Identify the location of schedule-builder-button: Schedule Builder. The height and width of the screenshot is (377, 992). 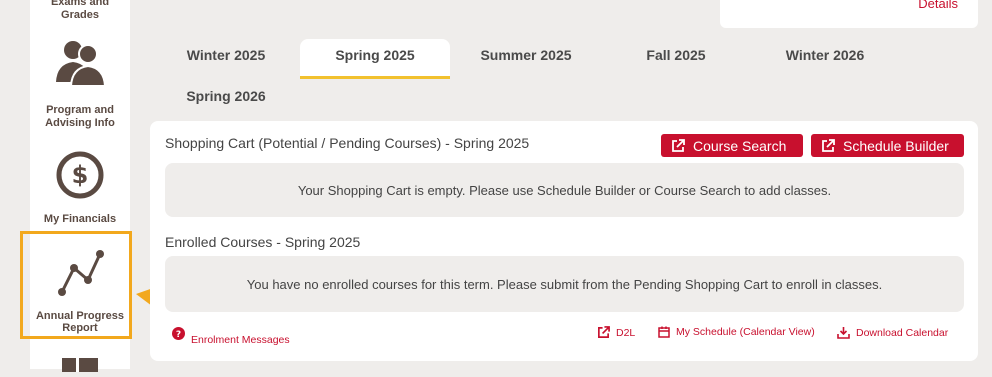
(887, 145).